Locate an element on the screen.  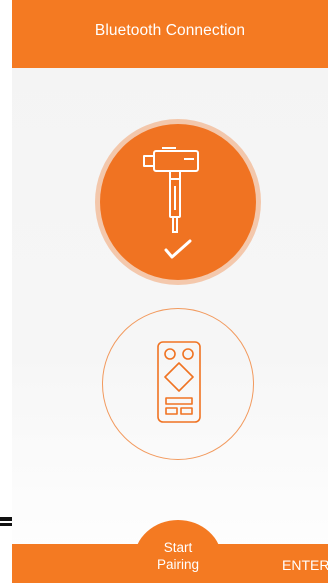
window-edge is located at coordinates (7, 291).